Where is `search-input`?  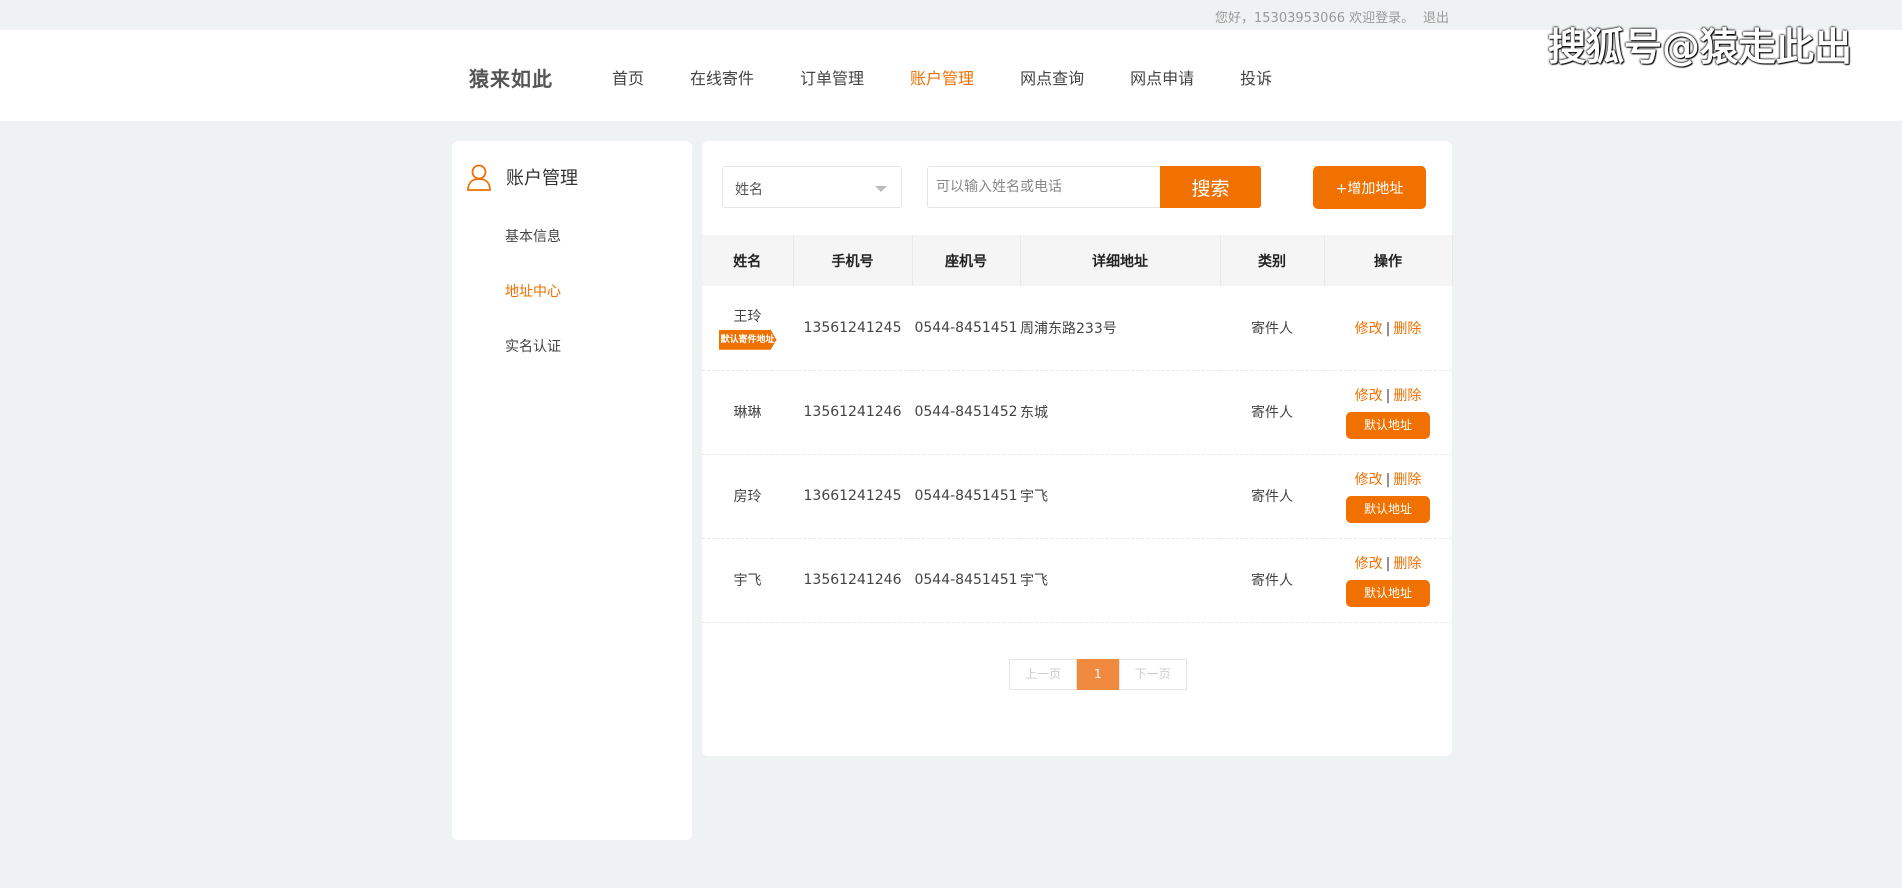
search-input is located at coordinates (1044, 187).